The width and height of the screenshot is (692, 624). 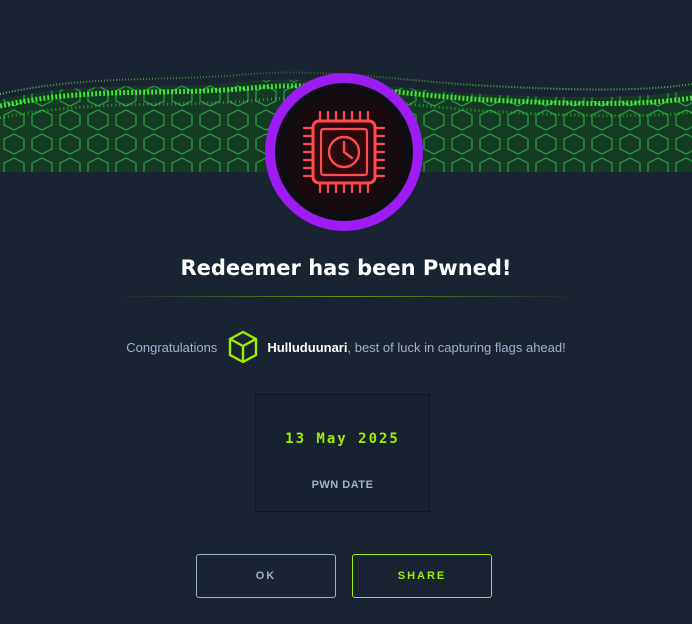 I want to click on machine-chip-clock-icon, so click(x=344, y=152).